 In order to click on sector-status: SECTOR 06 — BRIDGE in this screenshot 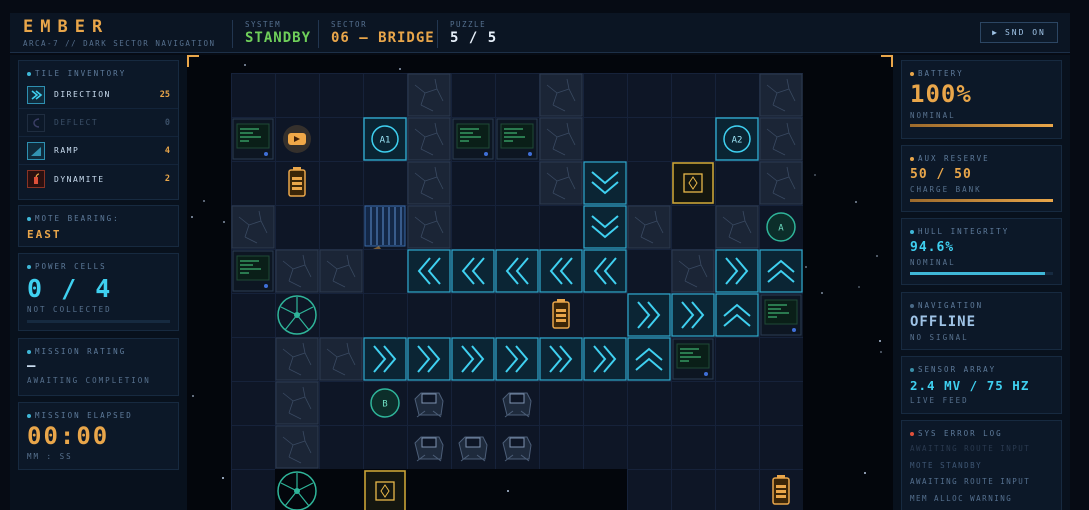, I will do `click(376, 34)`.